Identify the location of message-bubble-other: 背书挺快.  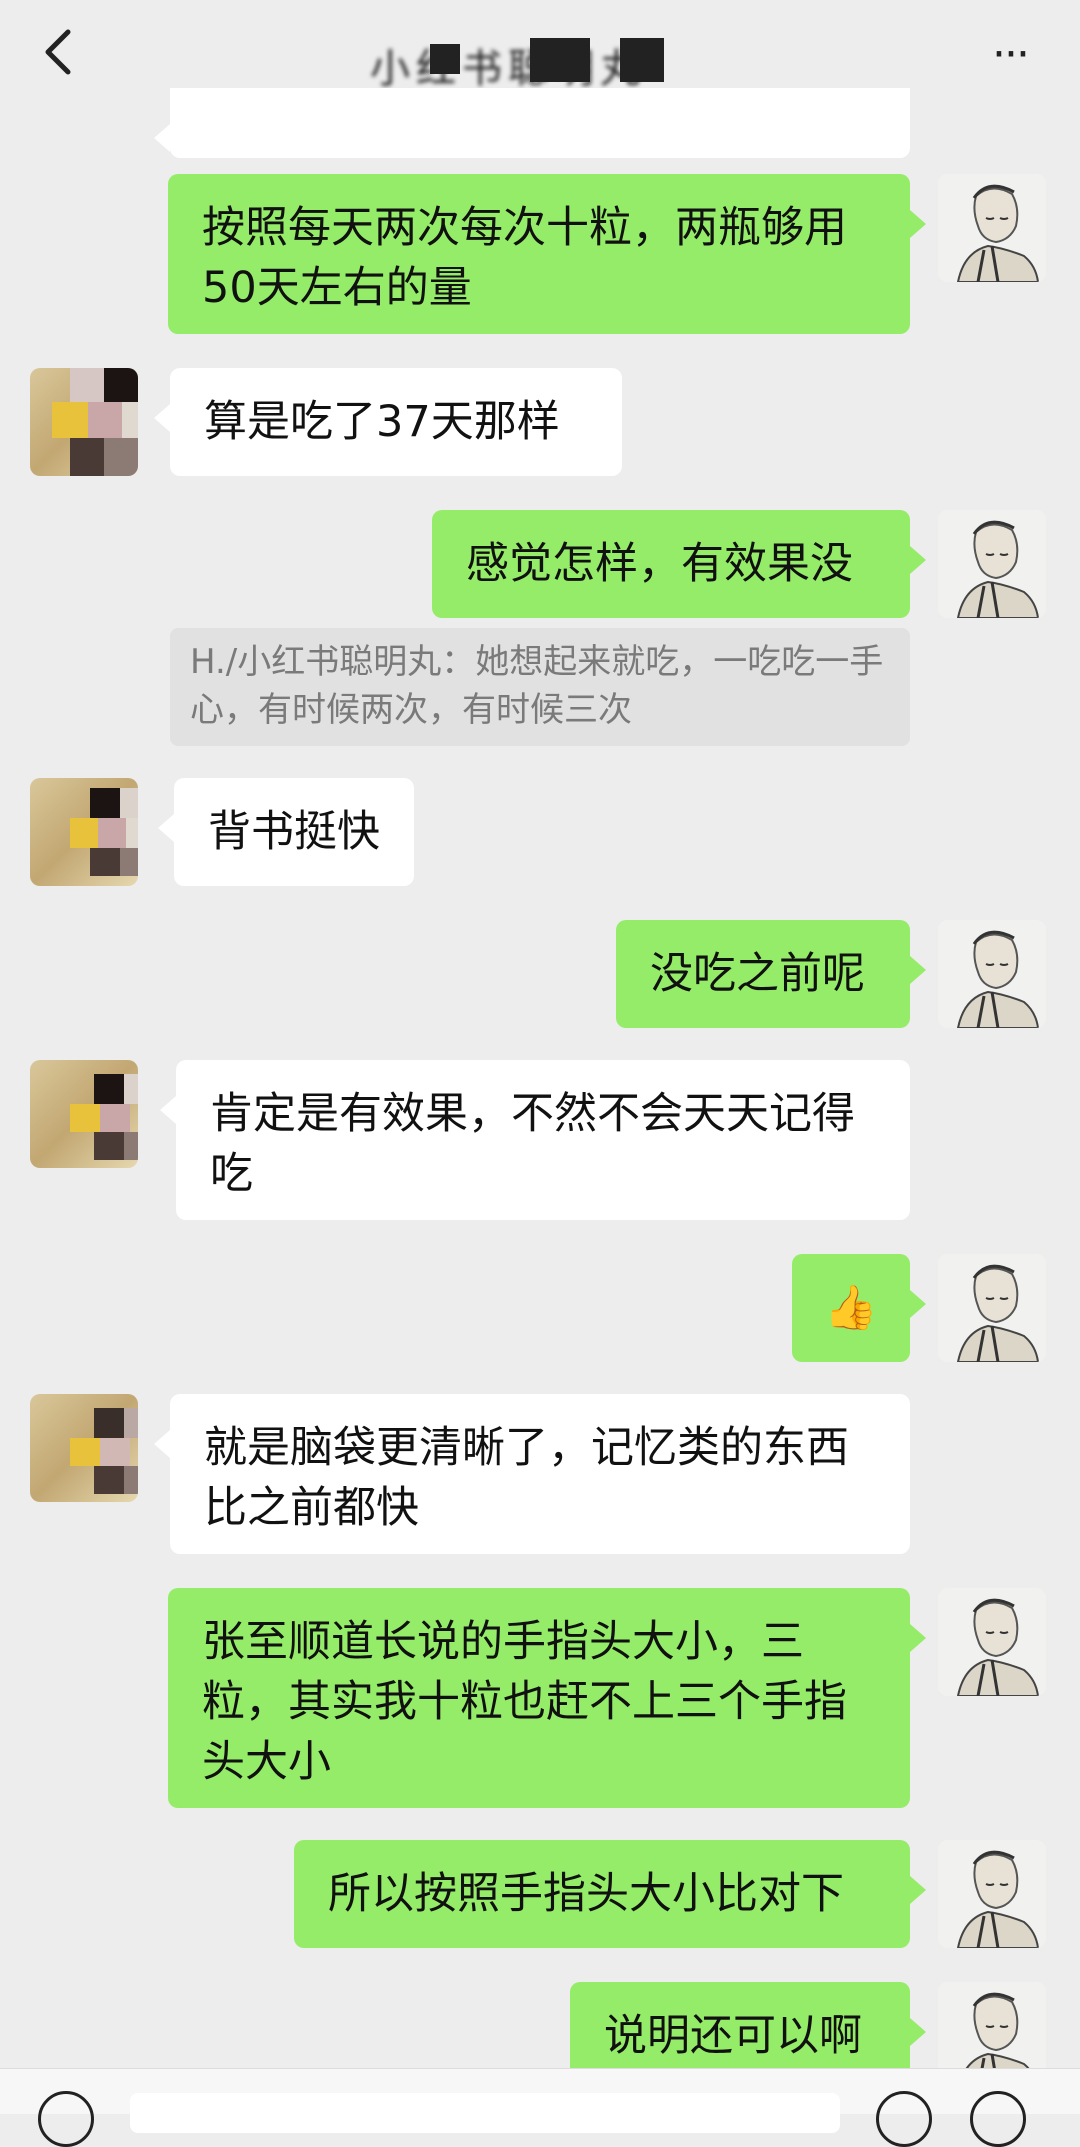
(286, 832).